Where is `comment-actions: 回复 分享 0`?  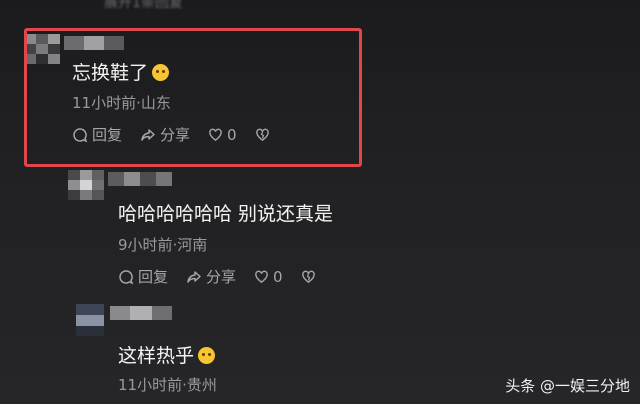
comment-actions: 回复 分享 0 is located at coordinates (219, 276).